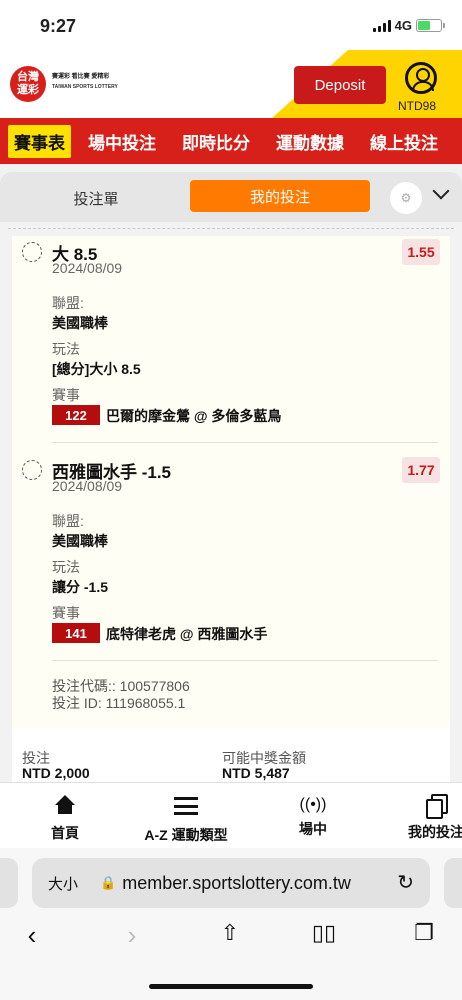 Image resolution: width=462 pixels, height=1000 pixels. I want to click on odds-badge: 1.55, so click(421, 252).